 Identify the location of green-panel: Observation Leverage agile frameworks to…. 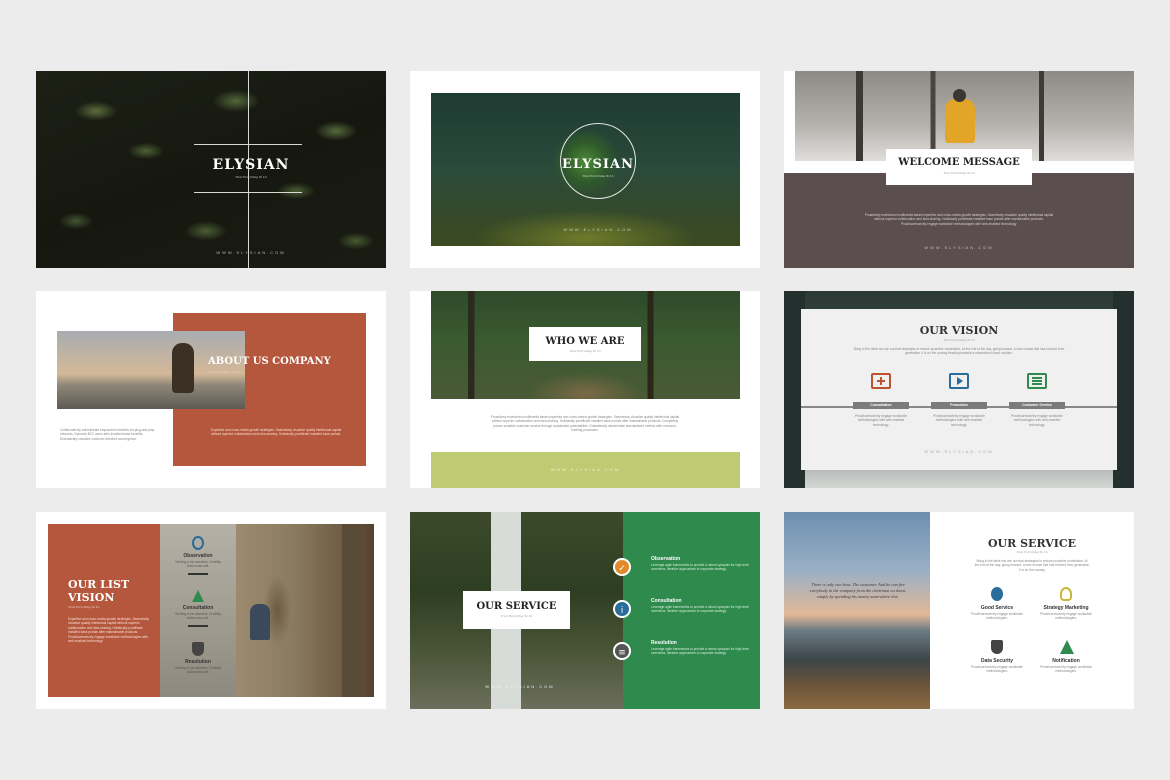
(691, 610).